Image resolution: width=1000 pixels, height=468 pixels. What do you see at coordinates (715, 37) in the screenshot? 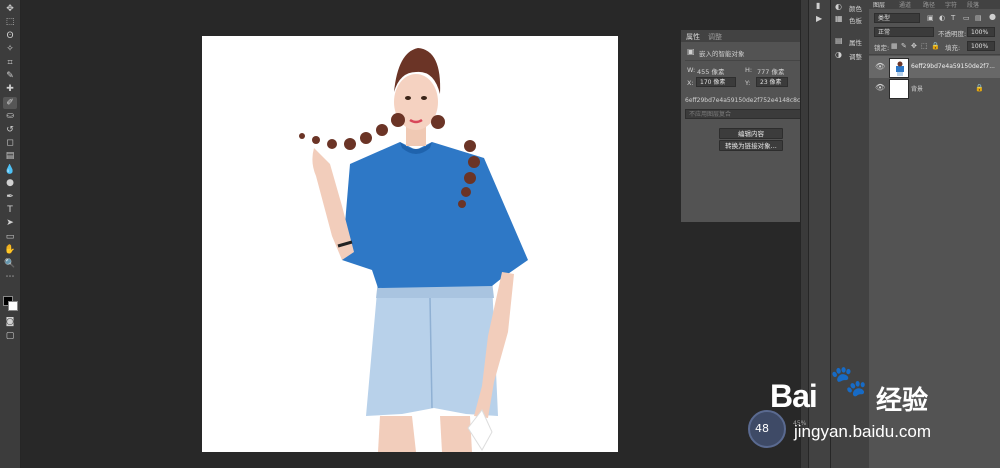
I see `tab-adjustments: 调整` at bounding box center [715, 37].